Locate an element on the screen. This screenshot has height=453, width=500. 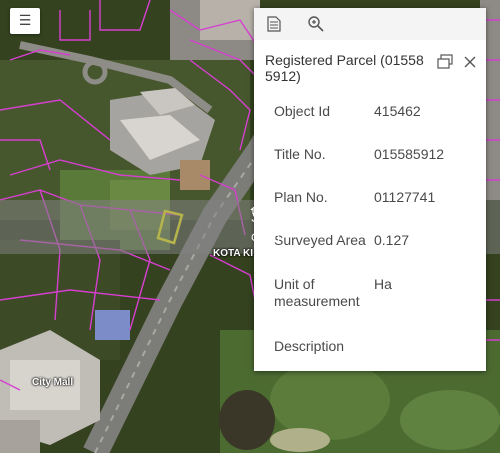
attribute-value: 415462 is located at coordinates (397, 111).